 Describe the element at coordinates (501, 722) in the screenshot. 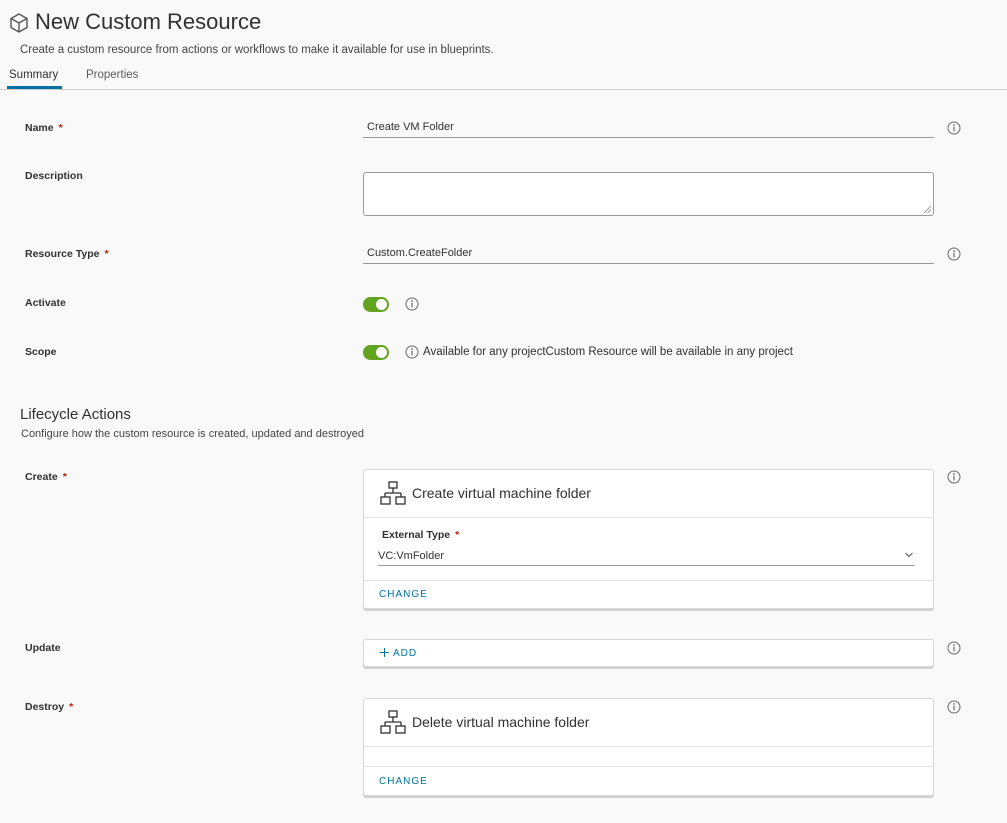

I see `destroy-action-title: Delete virtual machine folder` at that location.